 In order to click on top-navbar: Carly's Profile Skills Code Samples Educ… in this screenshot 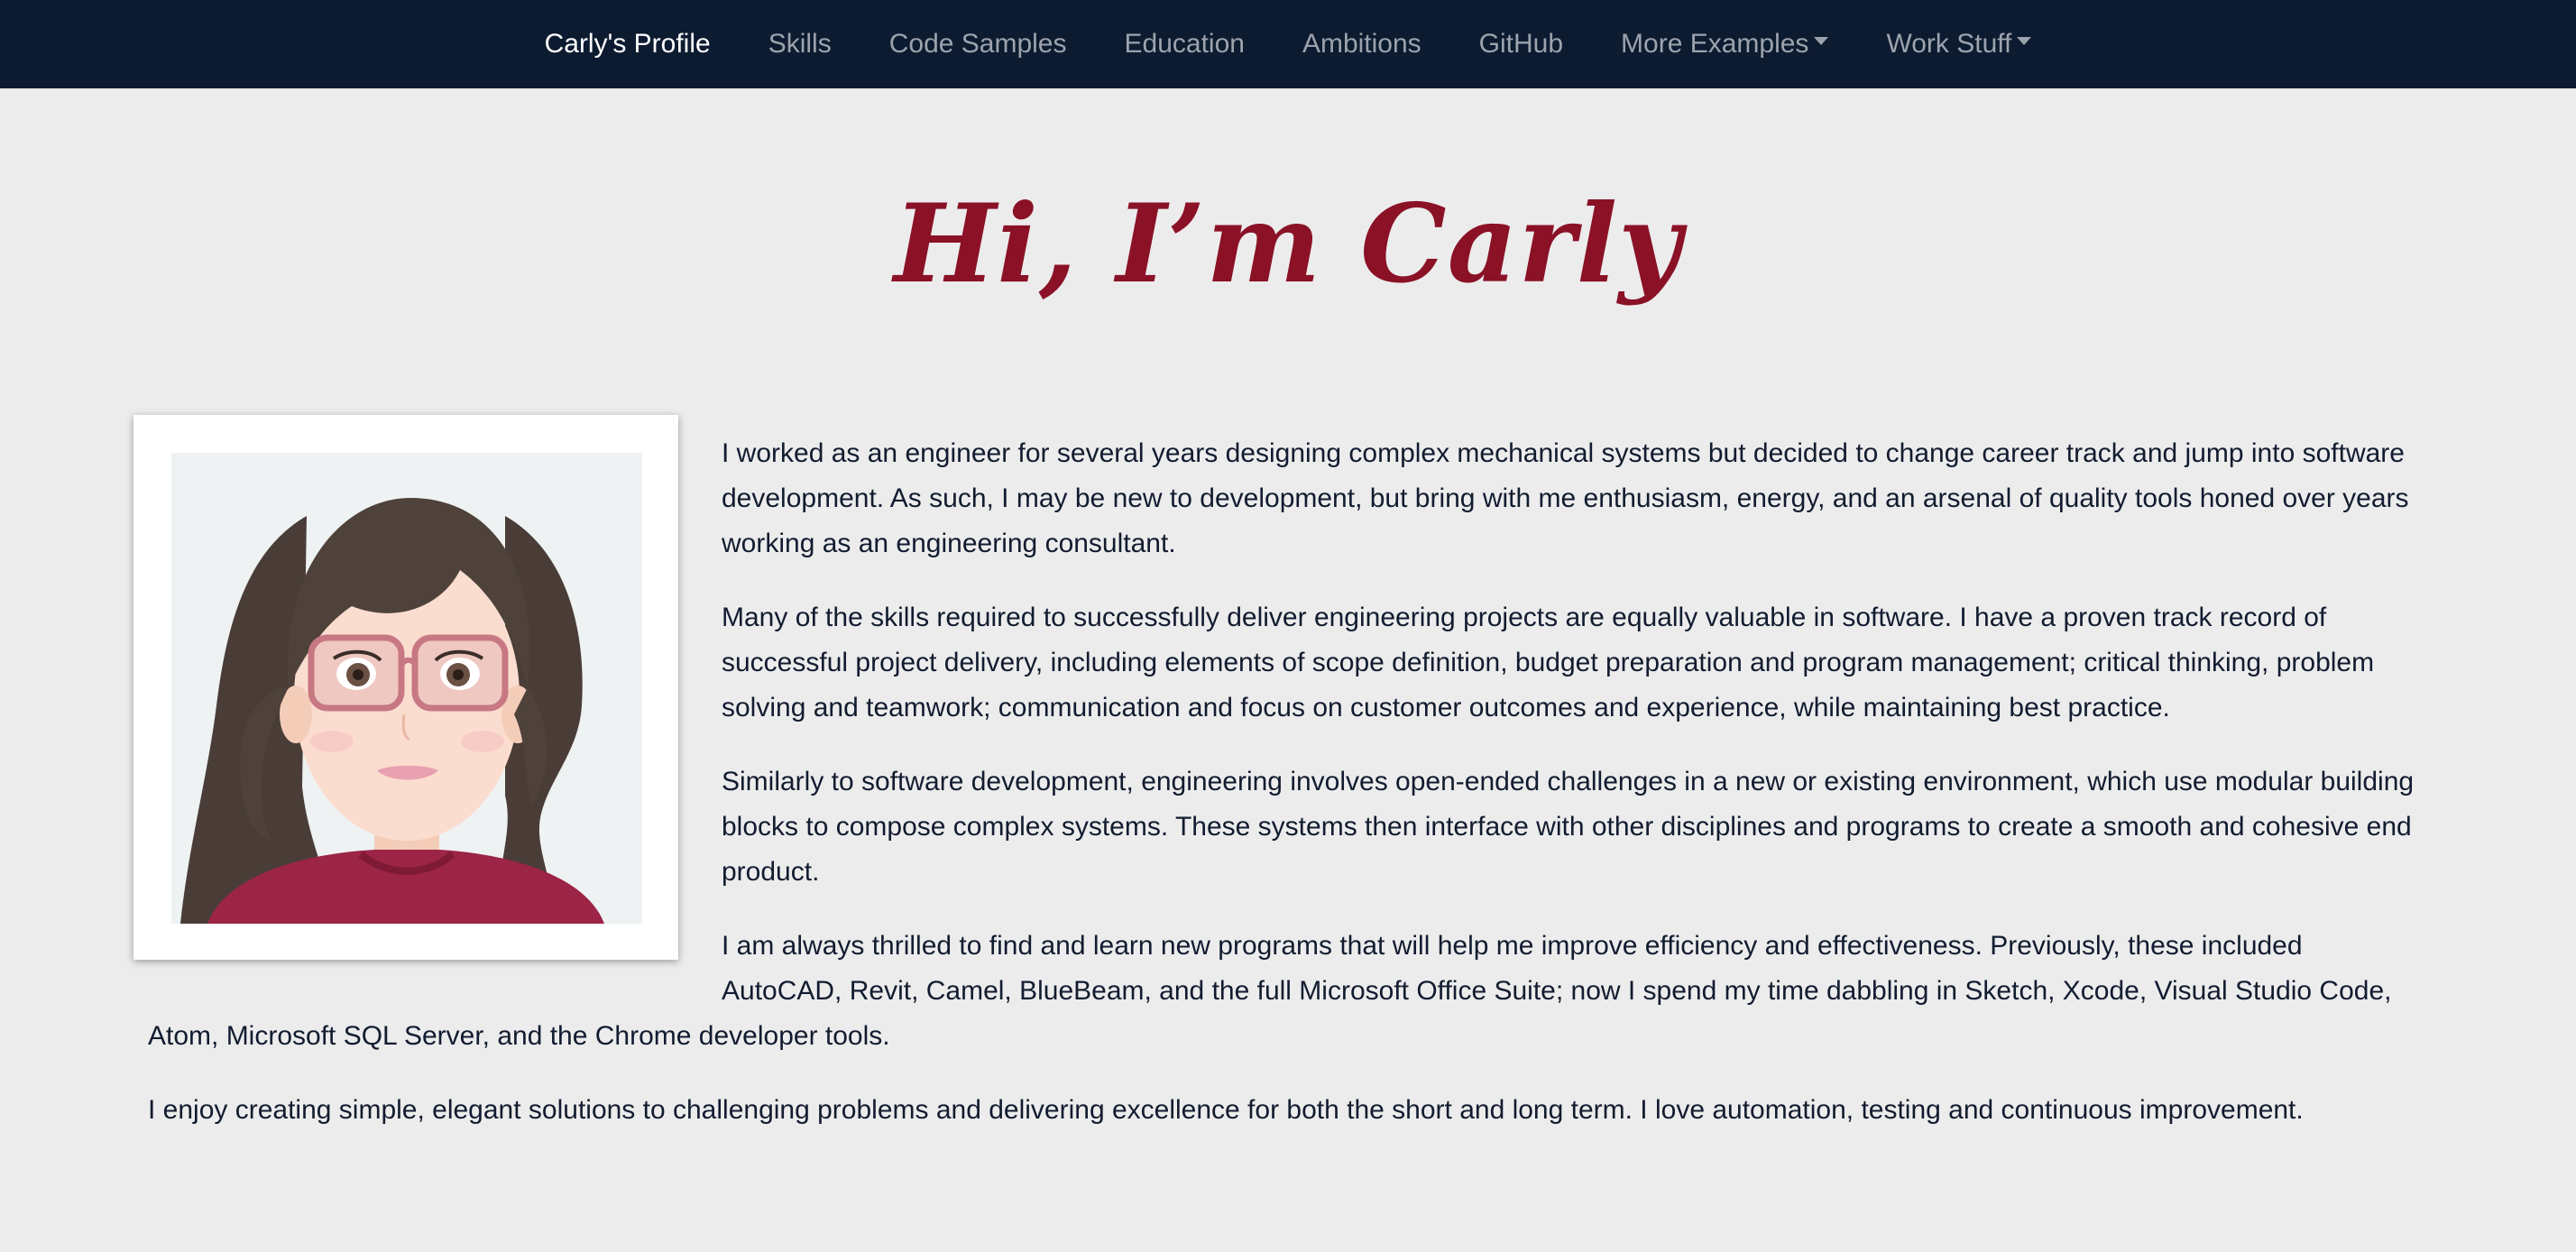, I will do `click(1288, 44)`.